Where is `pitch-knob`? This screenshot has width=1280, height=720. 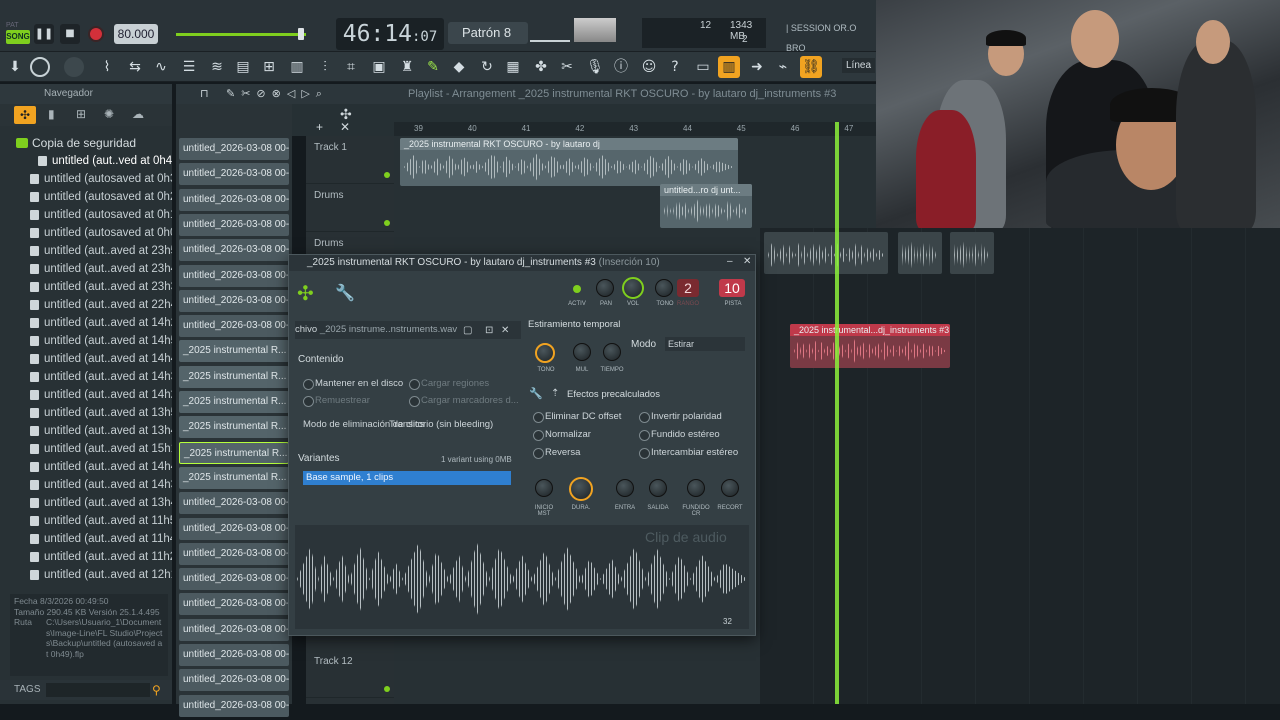 pitch-knob is located at coordinates (664, 288).